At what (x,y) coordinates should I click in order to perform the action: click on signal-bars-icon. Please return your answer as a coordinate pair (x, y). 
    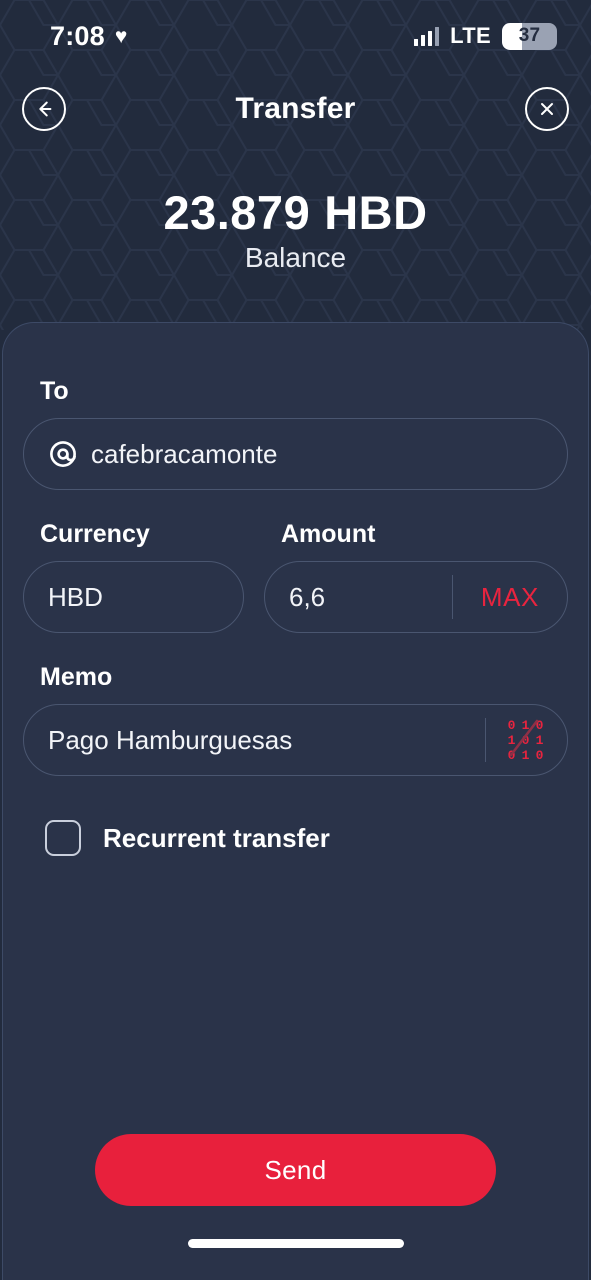
    Looking at the image, I should click on (426, 36).